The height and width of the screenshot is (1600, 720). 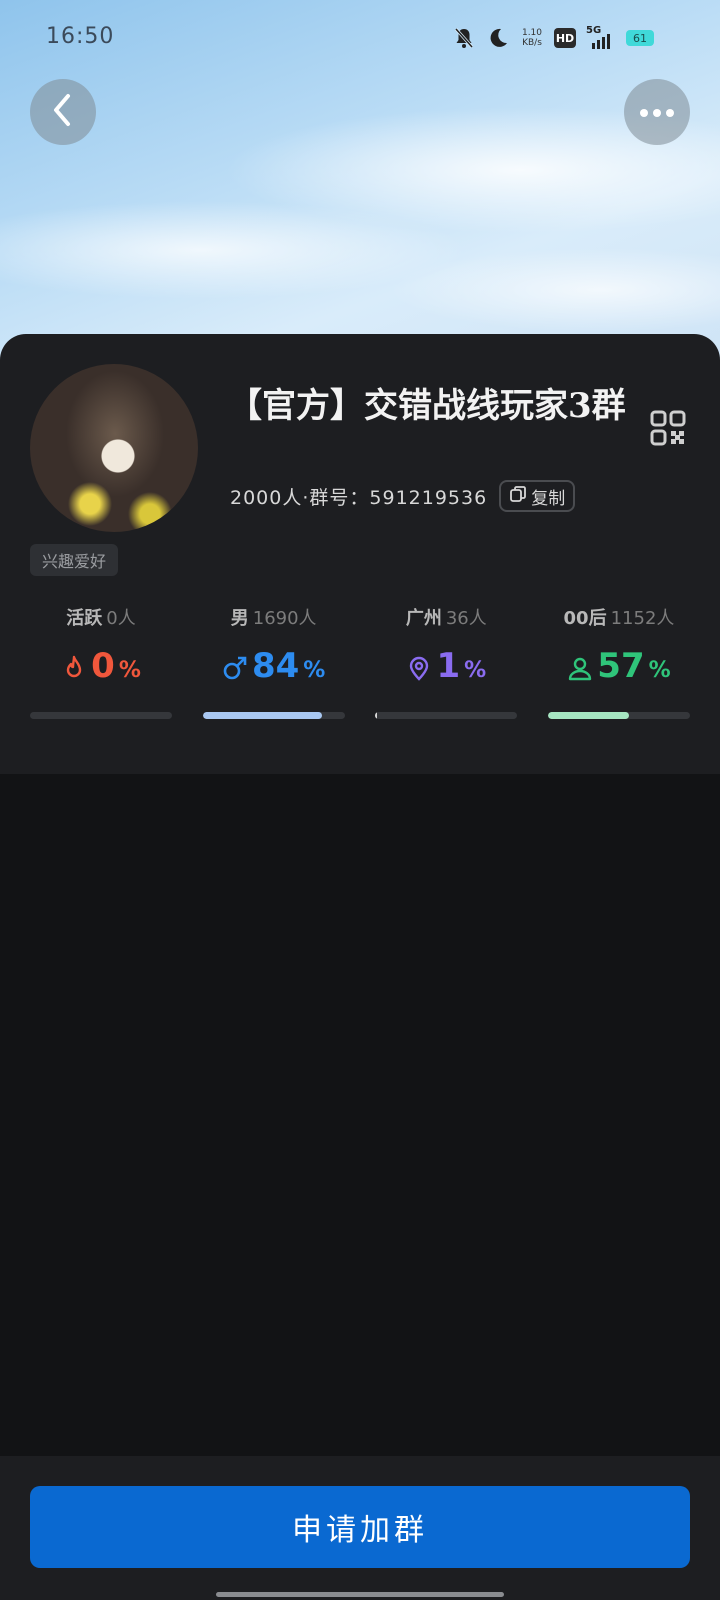 I want to click on stat-label: 男, so click(x=239, y=618).